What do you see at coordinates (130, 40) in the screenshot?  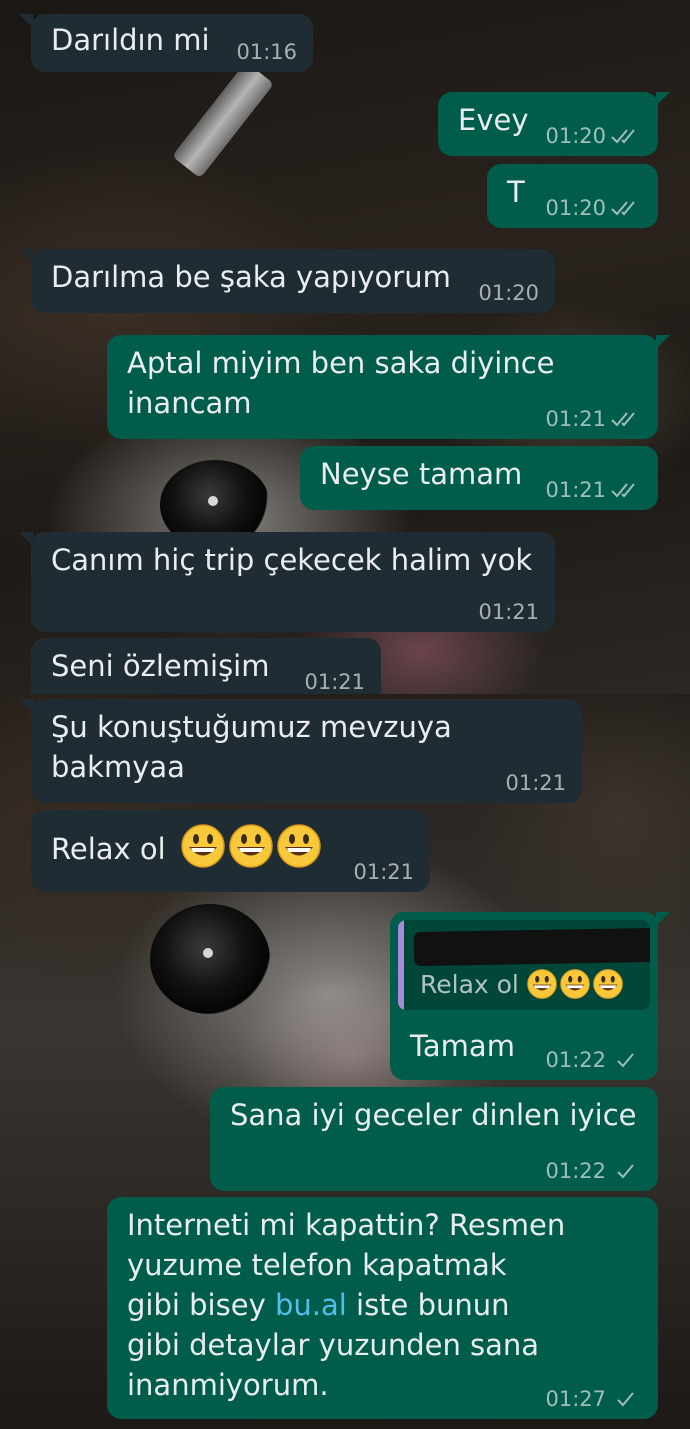 I see `message-text: Darıldın mi` at bounding box center [130, 40].